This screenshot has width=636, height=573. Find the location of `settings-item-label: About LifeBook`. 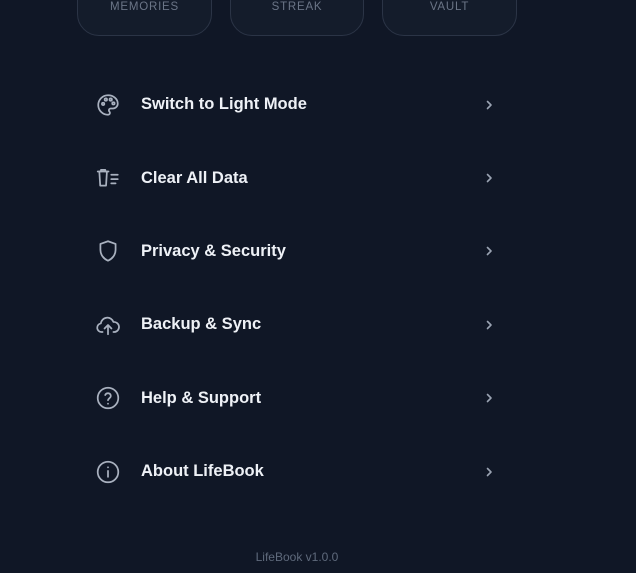

settings-item-label: About LifeBook is located at coordinates (202, 471).